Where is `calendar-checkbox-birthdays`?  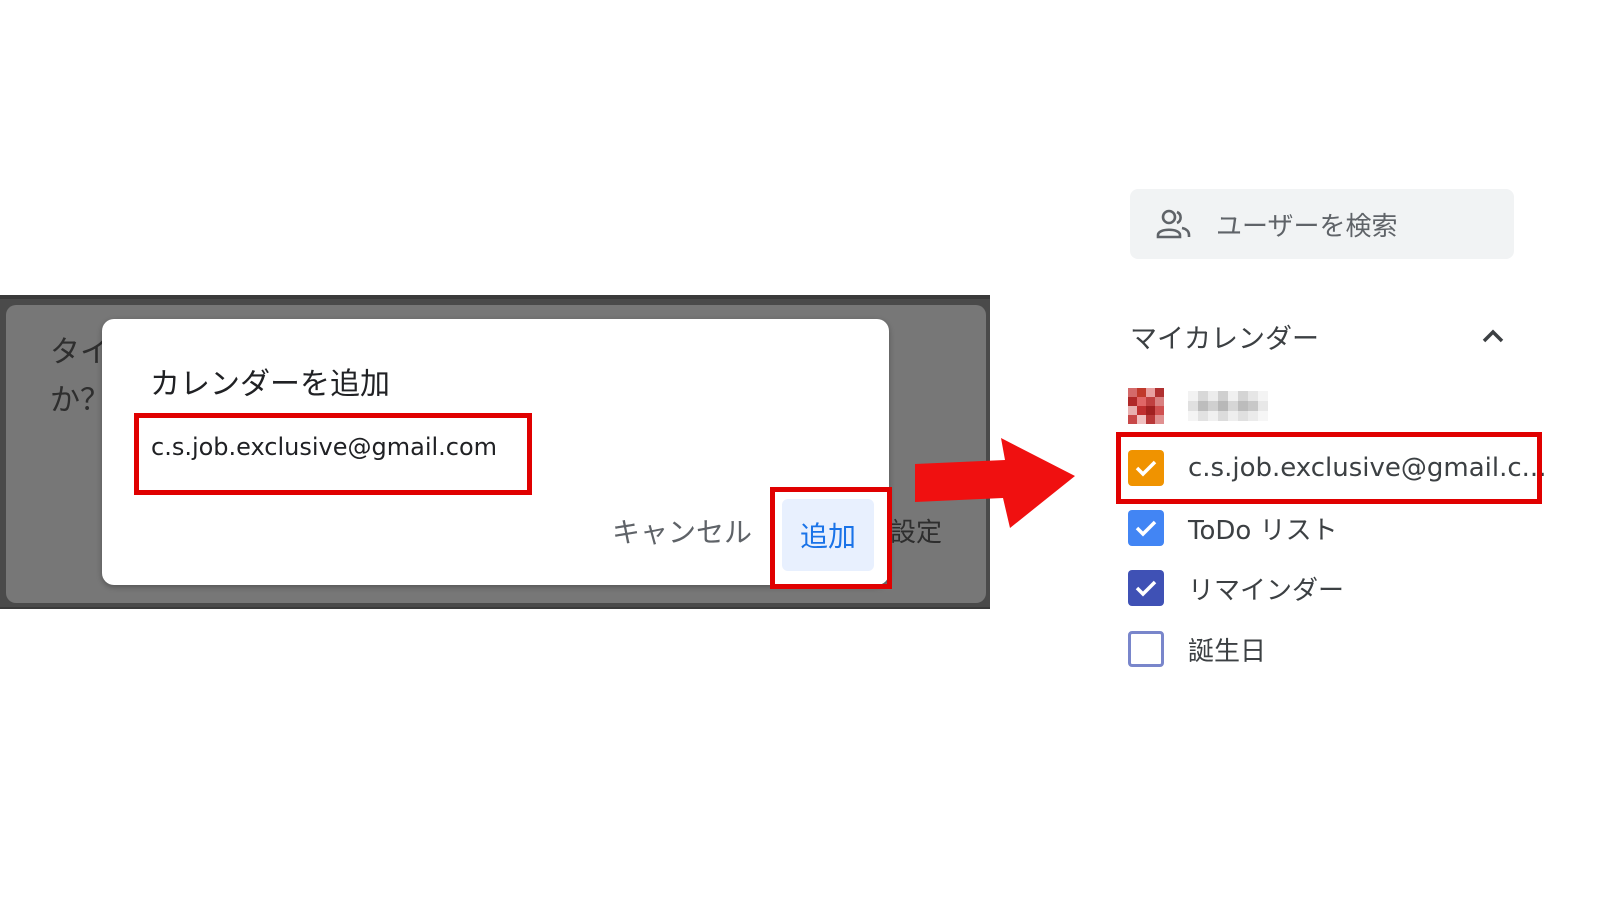
calendar-checkbox-birthdays is located at coordinates (1146, 649).